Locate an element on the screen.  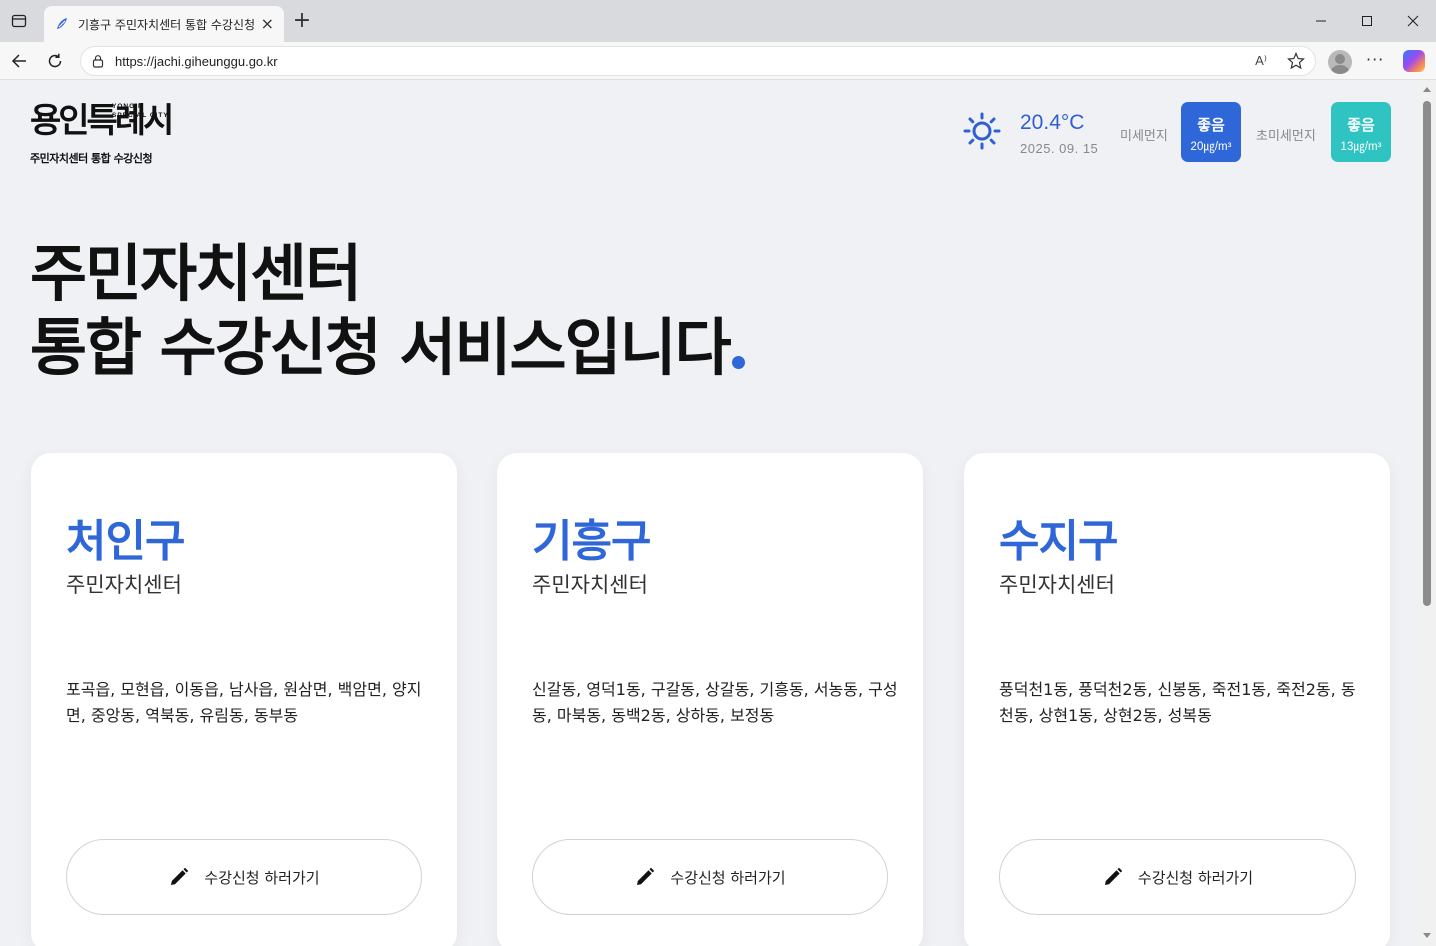
url-text: https://jachi.giheunggu.go.kr is located at coordinates (196, 61).